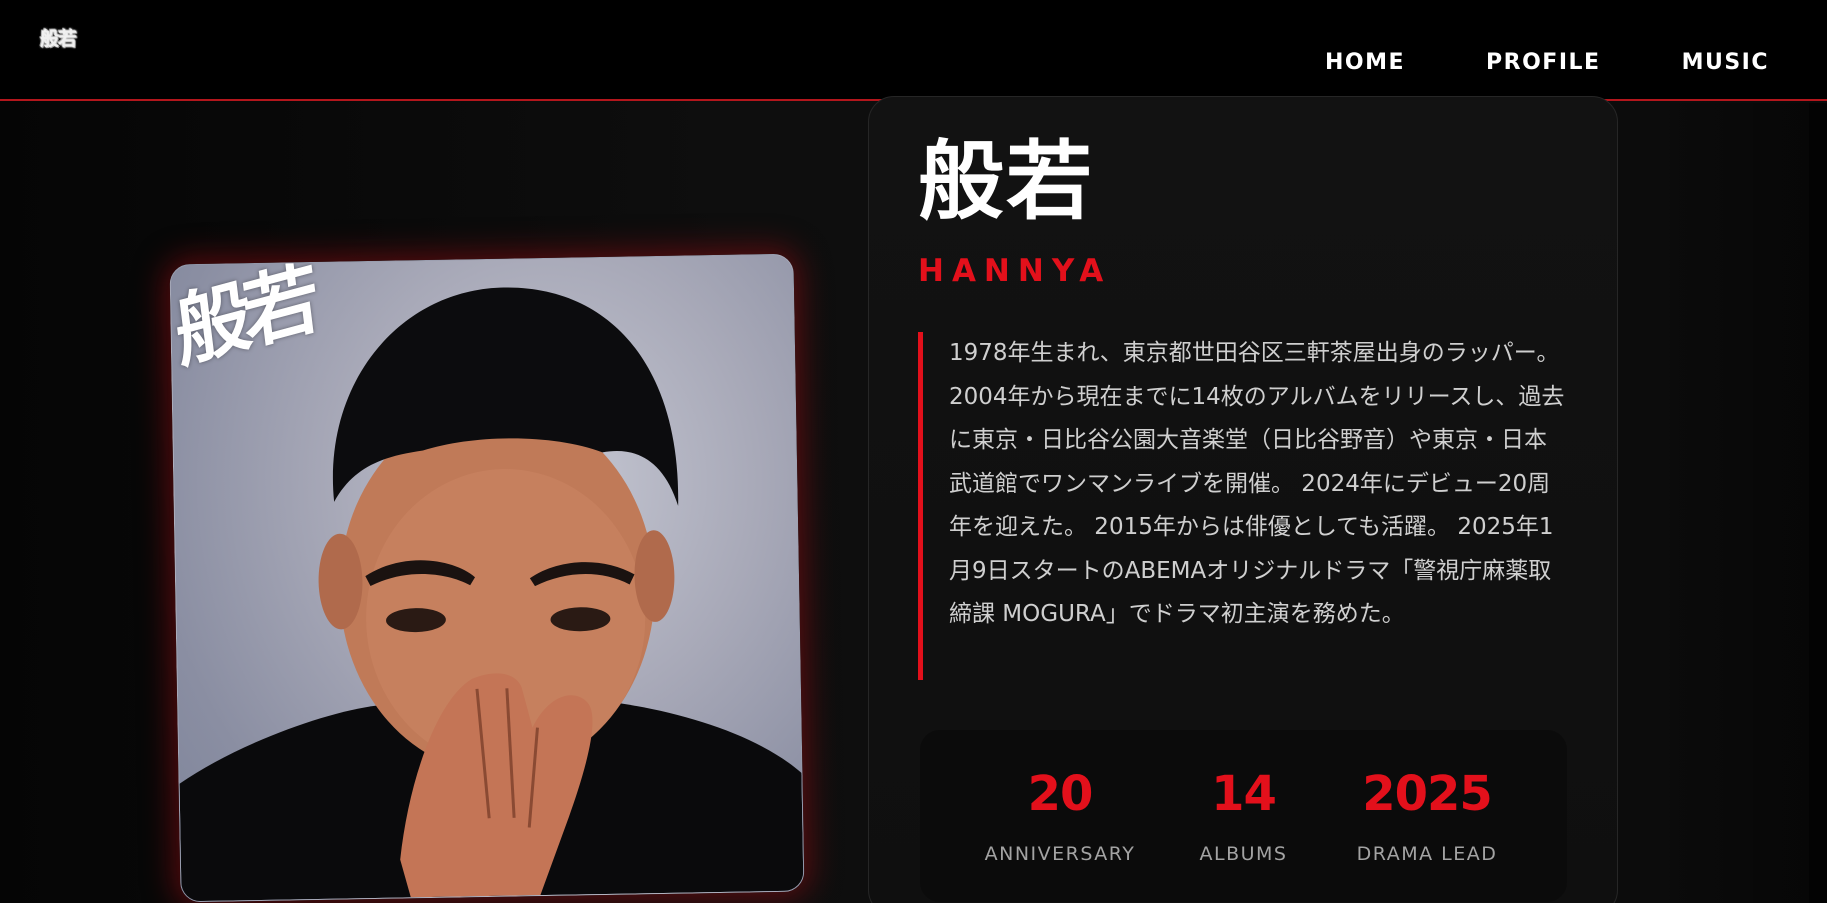 Image resolution: width=1827 pixels, height=903 pixels. Describe the element at coordinates (913, 50) in the screenshot. I see `site-header: 般若 HOME PROFILE MUSIC` at that location.